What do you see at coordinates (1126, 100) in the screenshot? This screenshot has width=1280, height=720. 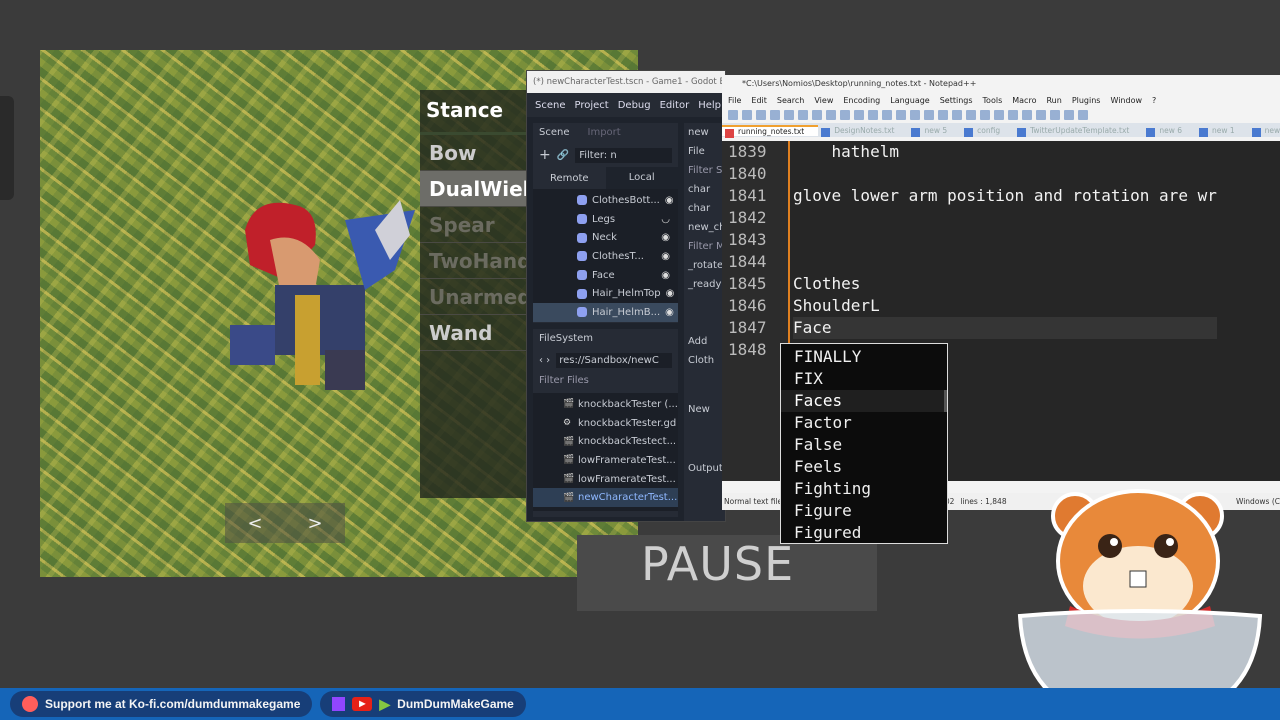 I see `menu-window: Window` at bounding box center [1126, 100].